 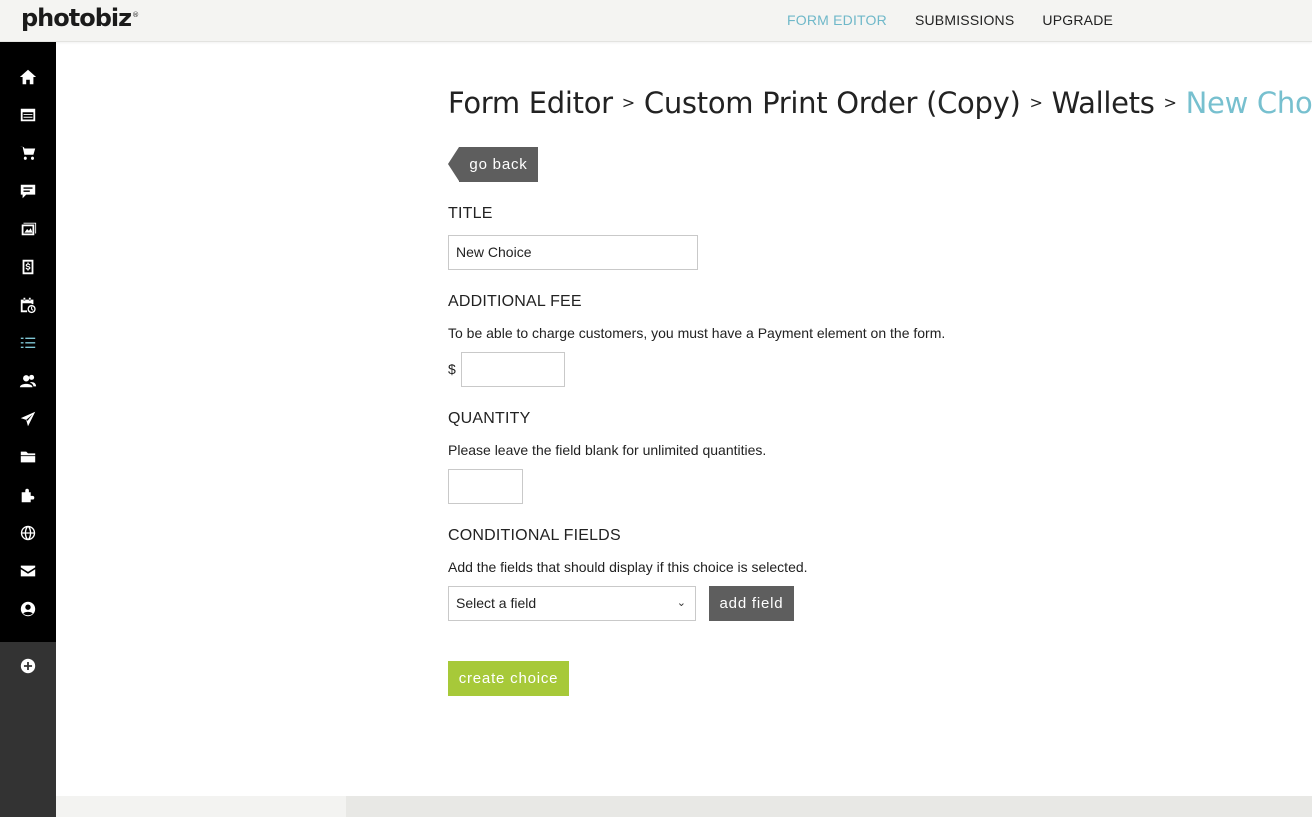 What do you see at coordinates (515, 301) in the screenshot?
I see `additional-fee-heading: ADDITIONAL FEE` at bounding box center [515, 301].